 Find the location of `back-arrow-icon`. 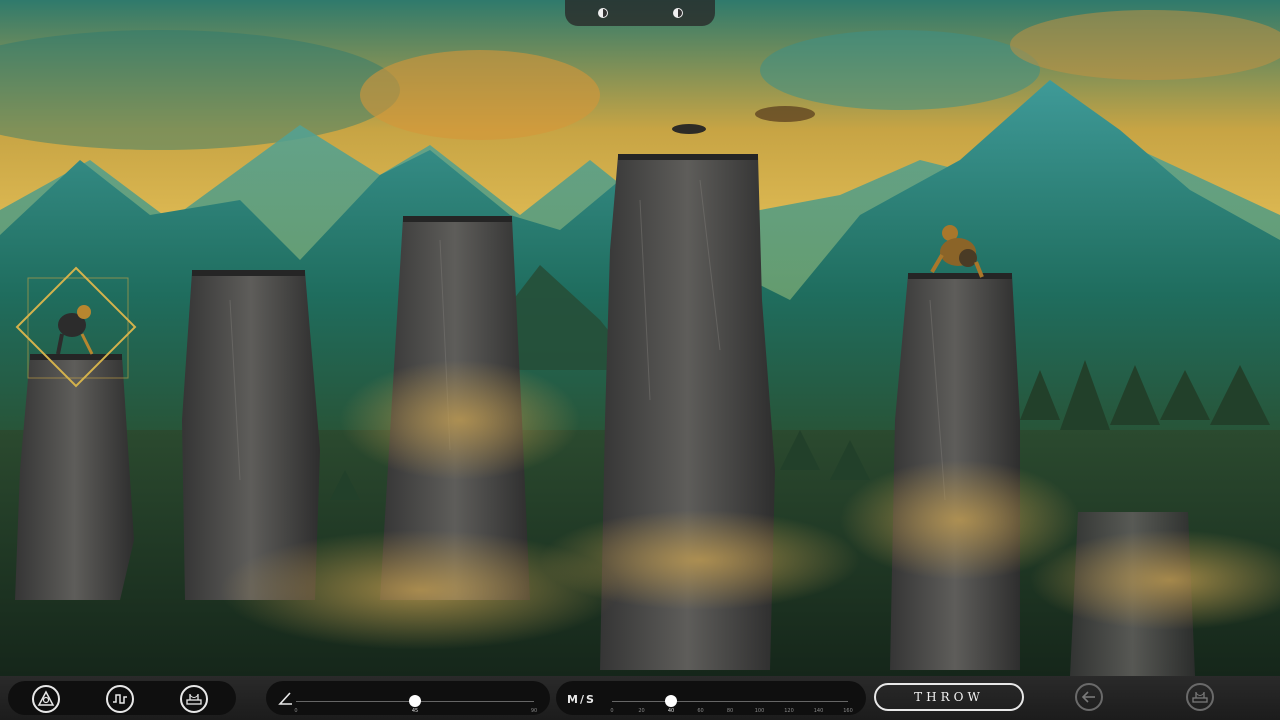

back-arrow-icon is located at coordinates (1089, 697).